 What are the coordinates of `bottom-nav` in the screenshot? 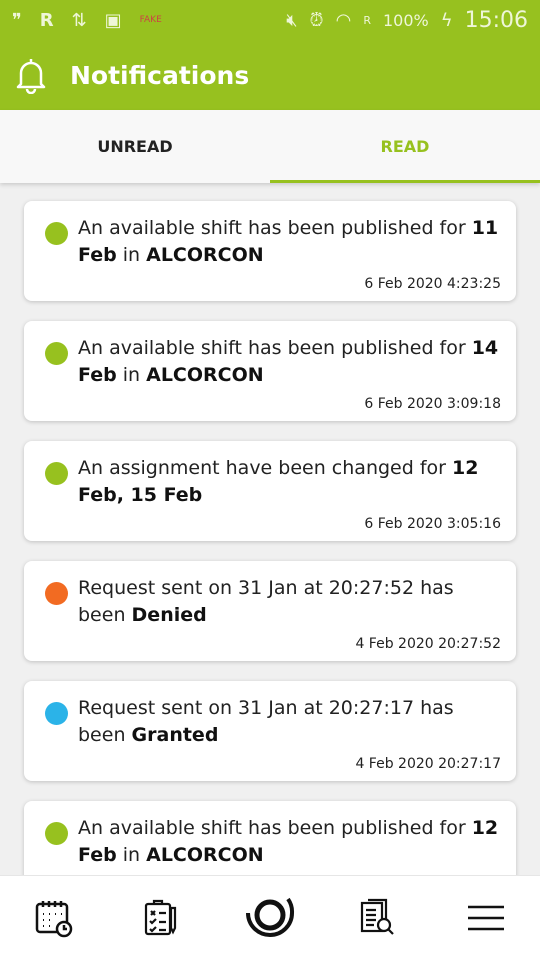 It's located at (270, 917).